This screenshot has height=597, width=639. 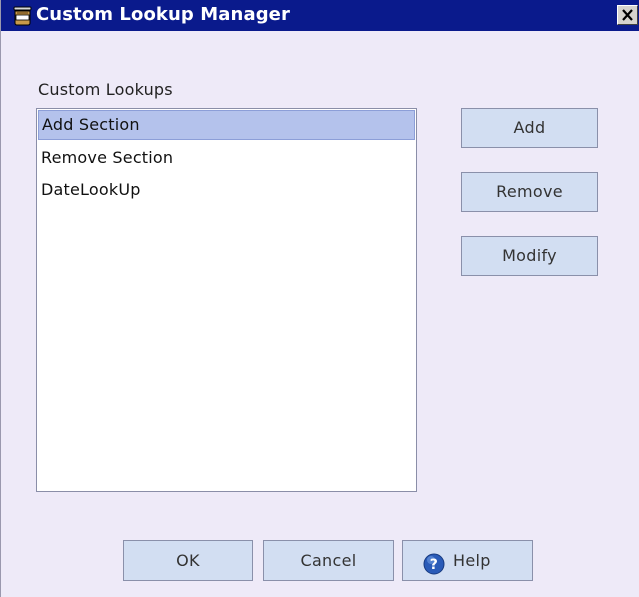 I want to click on add-button: Add, so click(x=529, y=128).